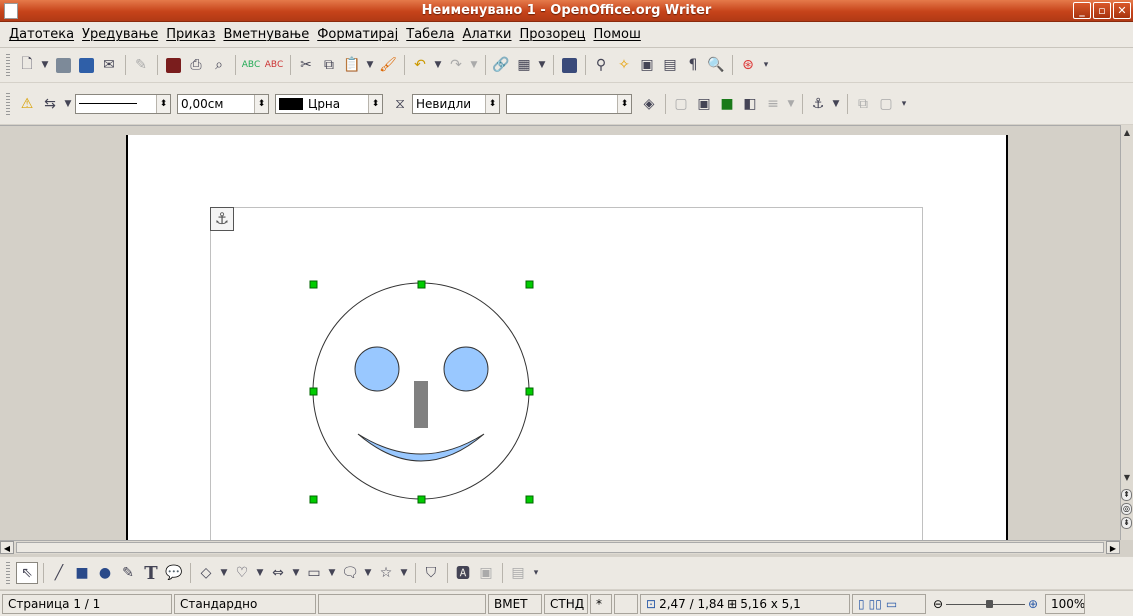 The width and height of the screenshot is (1133, 616). Describe the element at coordinates (278, 573) in the screenshot. I see `block-arrows-icon: ⇔` at that location.